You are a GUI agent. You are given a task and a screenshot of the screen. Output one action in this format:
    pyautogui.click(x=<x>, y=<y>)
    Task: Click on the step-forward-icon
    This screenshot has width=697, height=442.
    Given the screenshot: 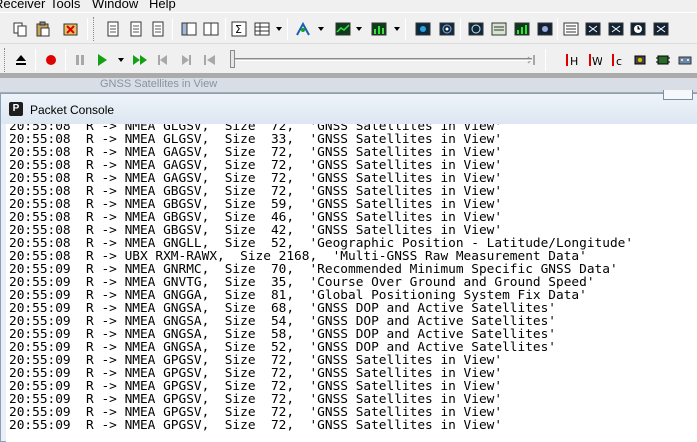 What is the action you would take?
    pyautogui.click(x=186, y=60)
    